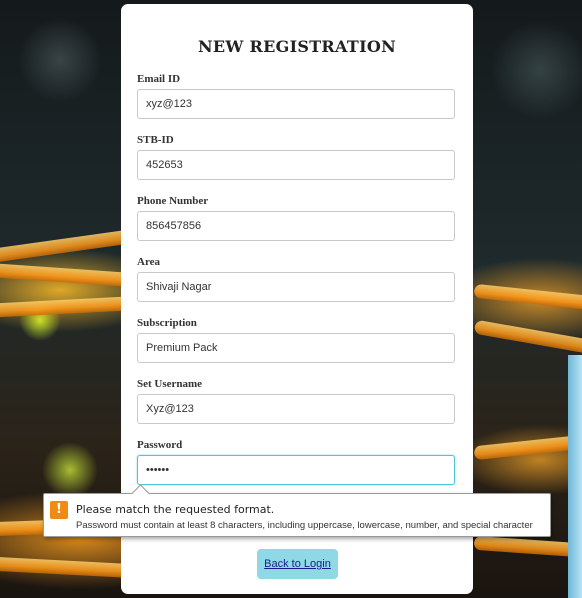  What do you see at coordinates (159, 79) in the screenshot?
I see `email-label: Email ID` at bounding box center [159, 79].